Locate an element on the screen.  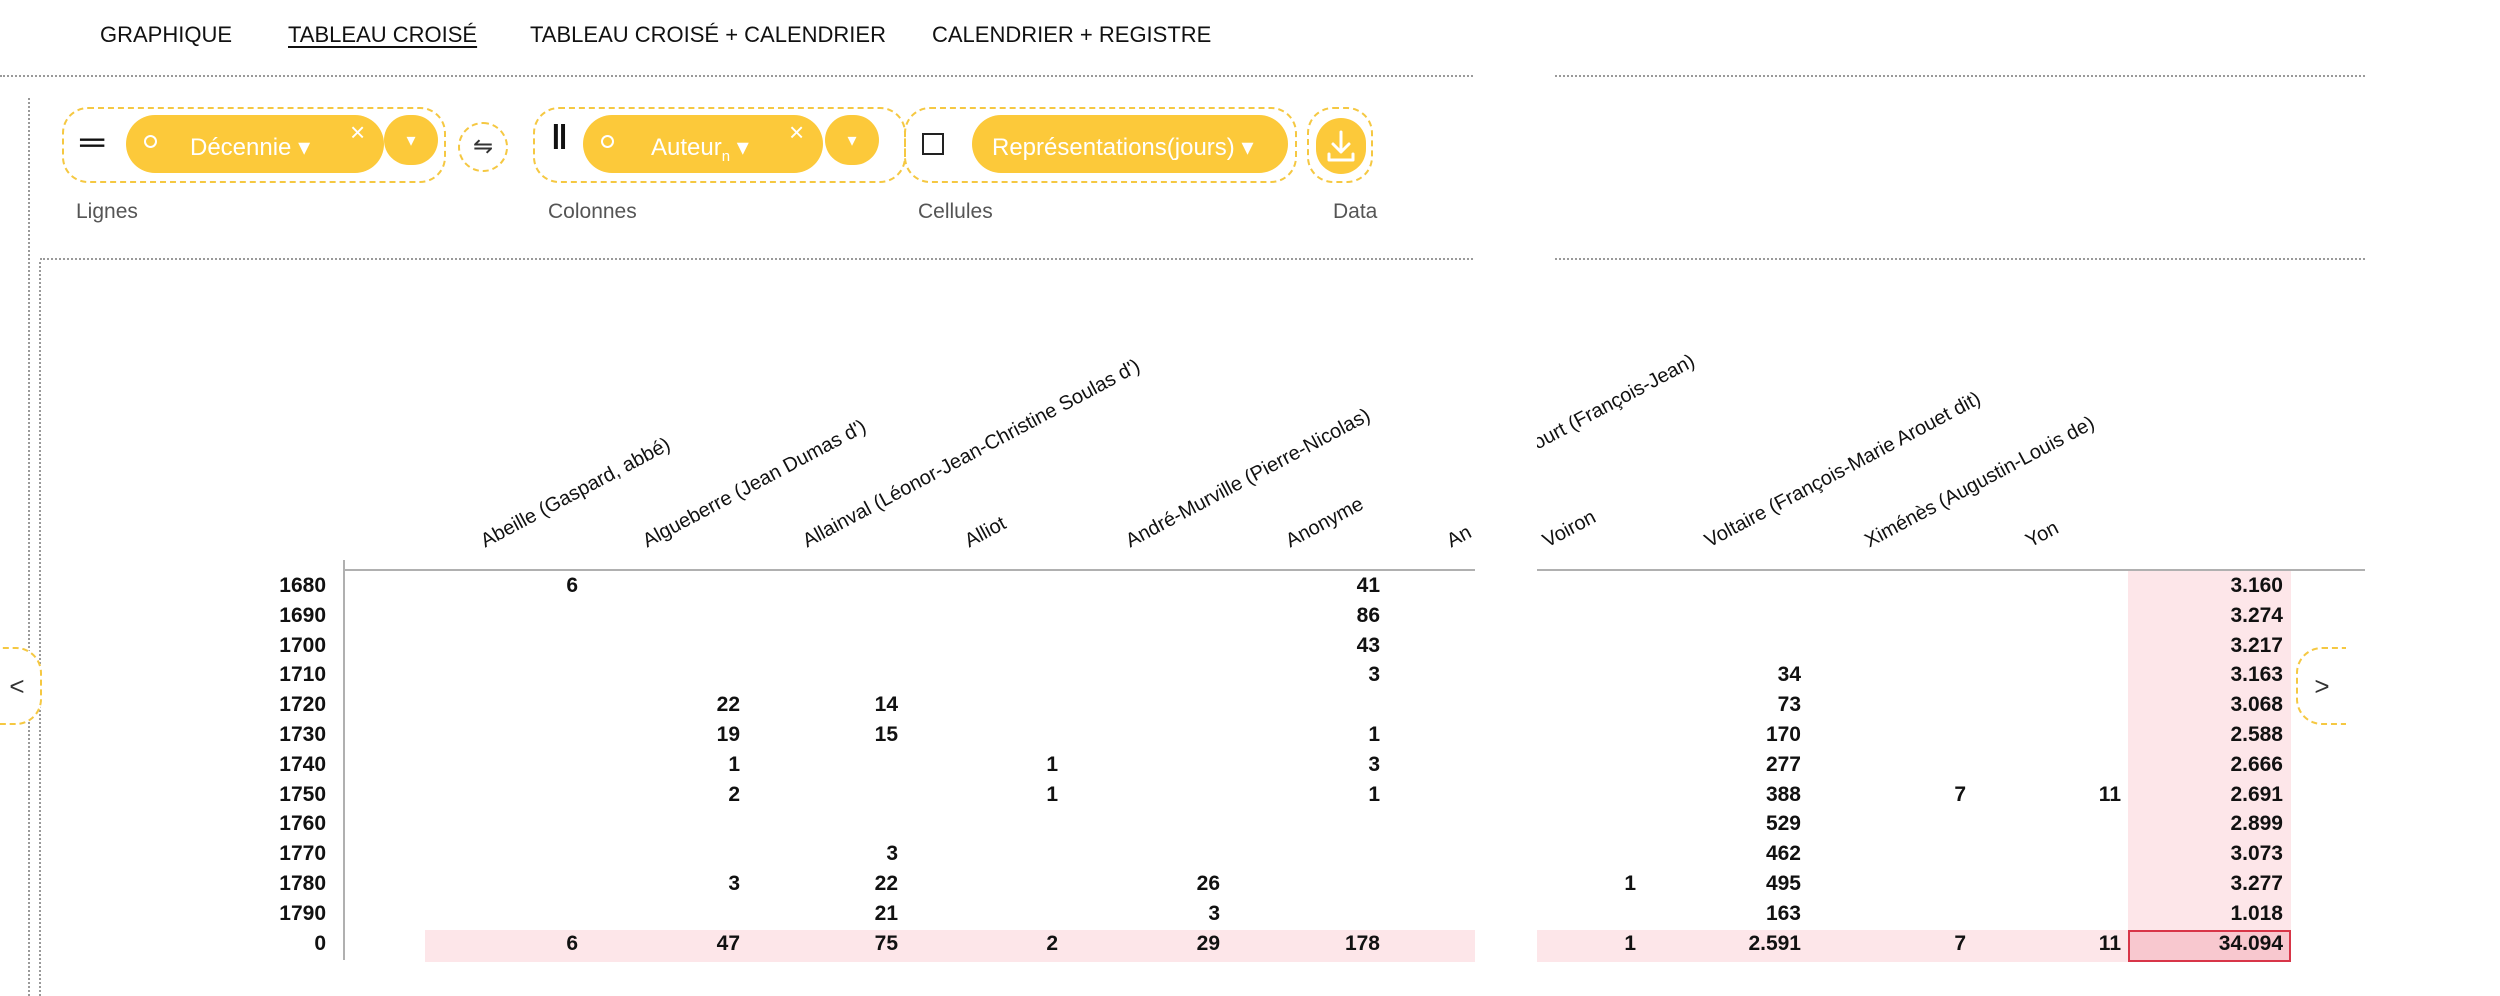
table-cell: 86 is located at coordinates (1335, 616).